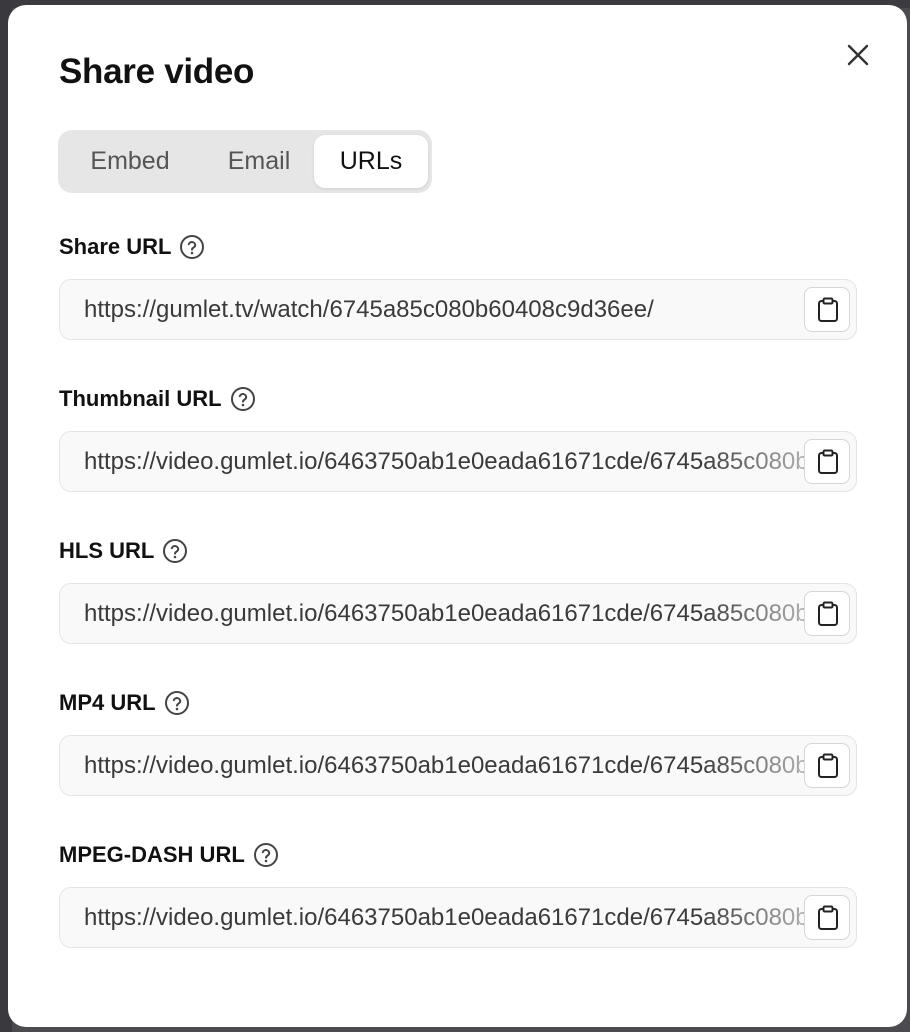 This screenshot has height=1032, width=910. Describe the element at coordinates (130, 161) in the screenshot. I see `tab-embed: Embed` at that location.